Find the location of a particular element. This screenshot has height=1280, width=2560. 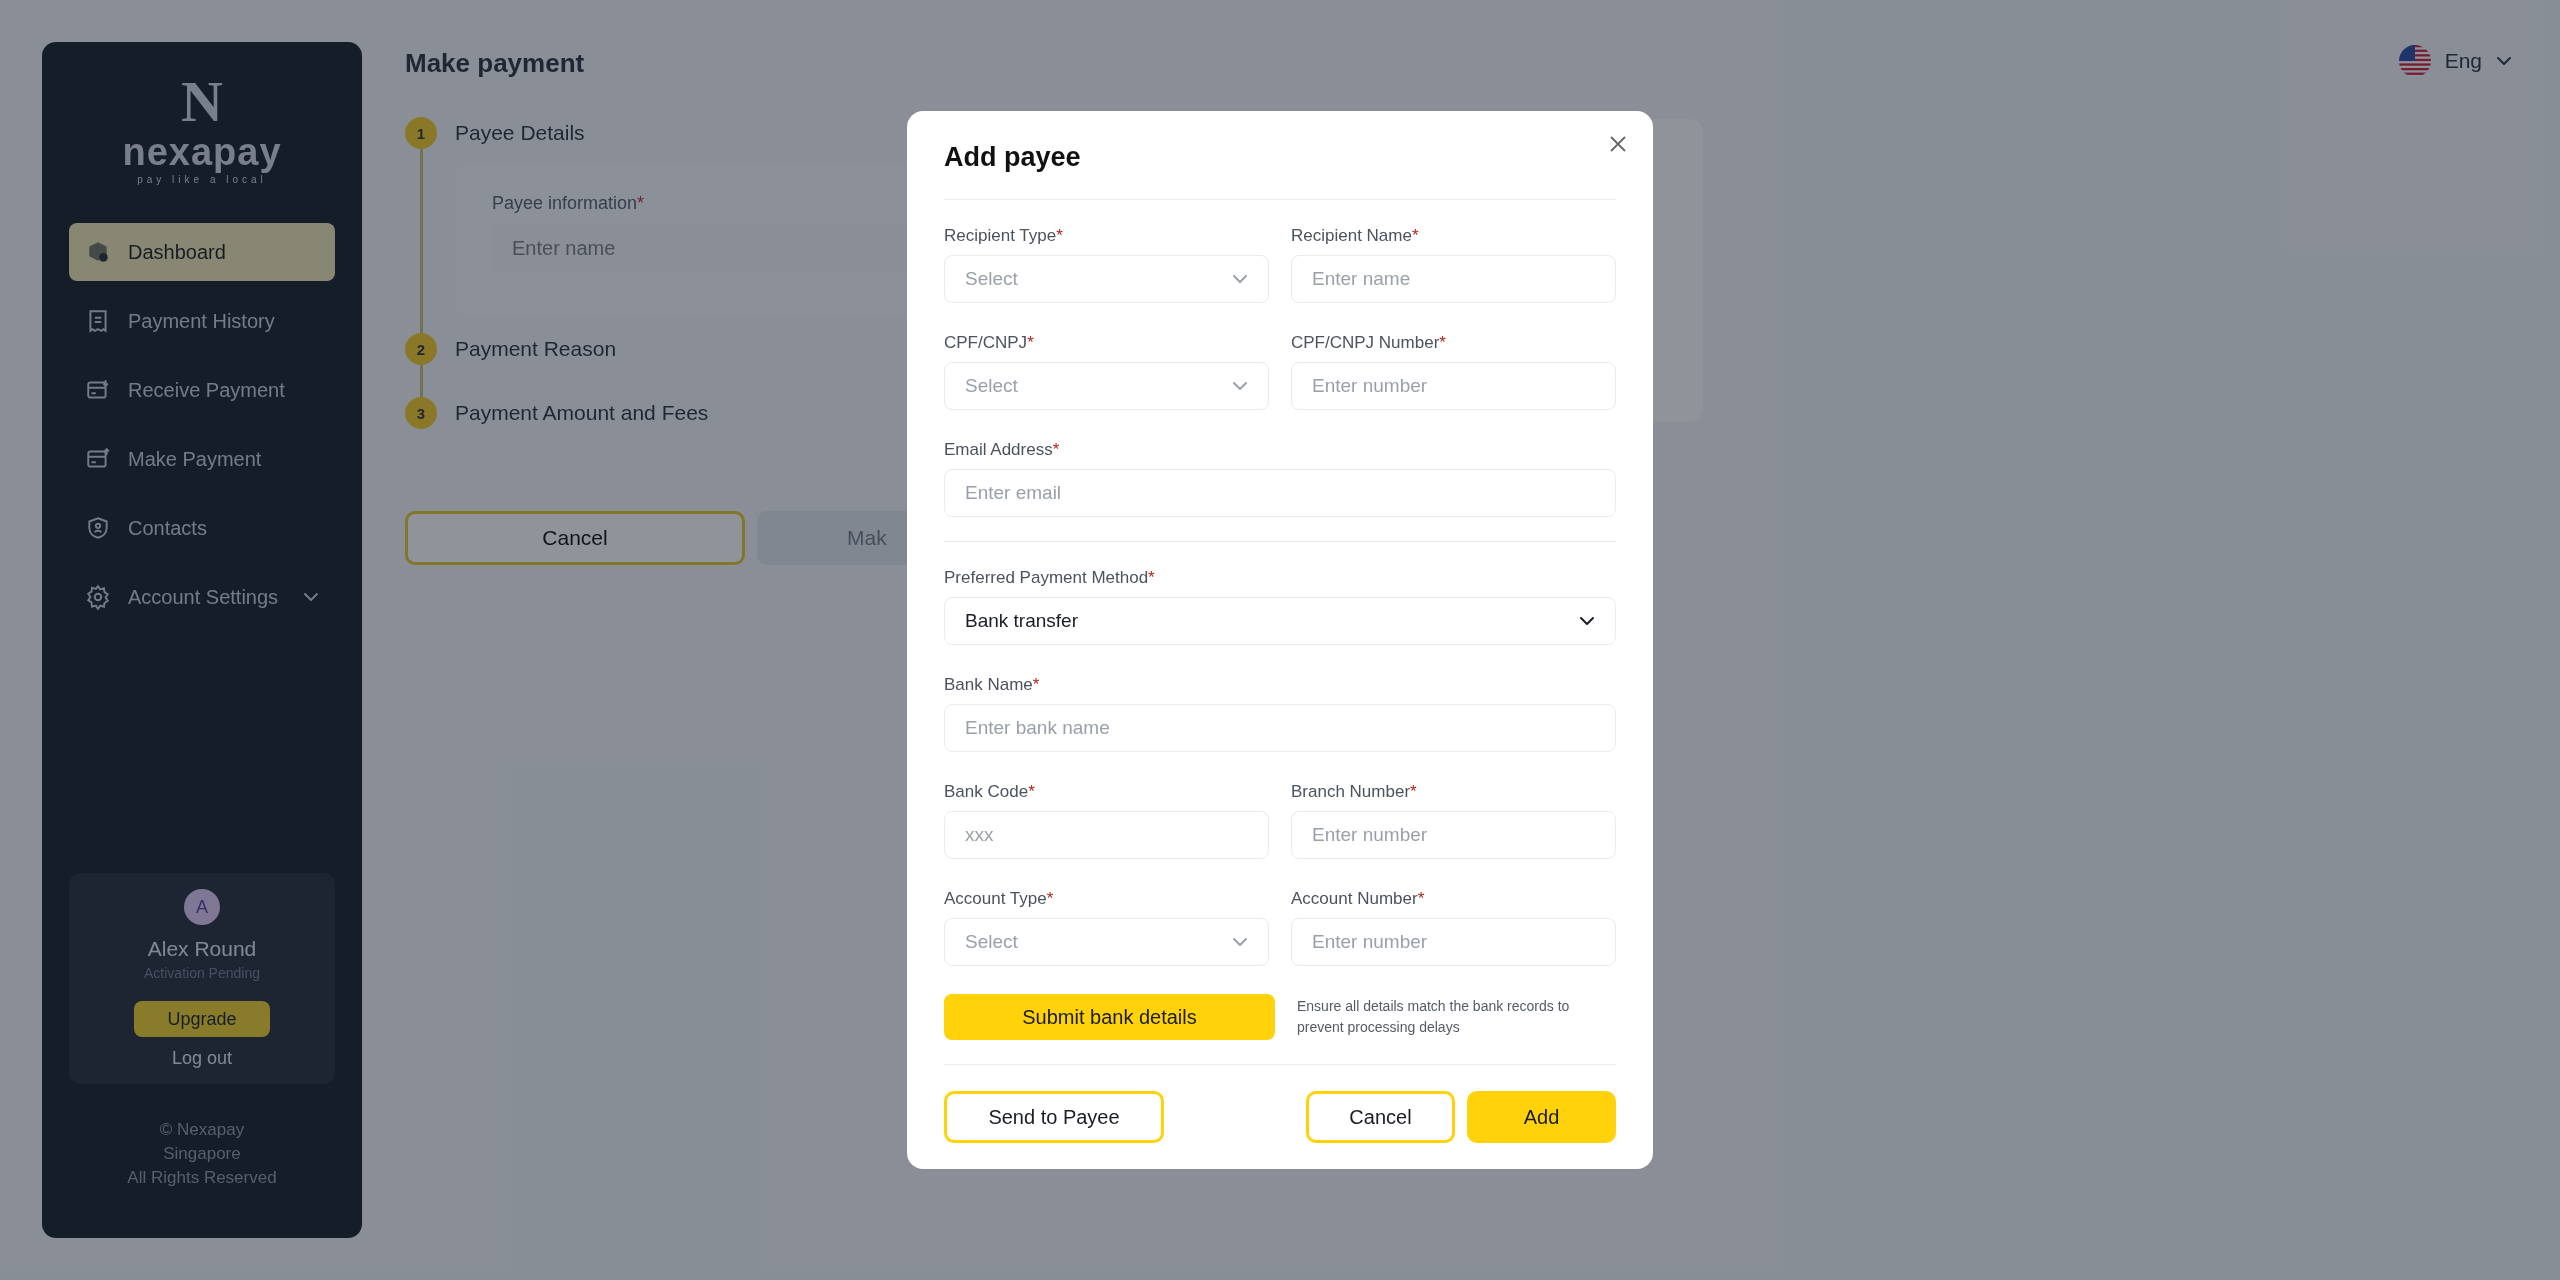

flag-icon is located at coordinates (2414, 60).